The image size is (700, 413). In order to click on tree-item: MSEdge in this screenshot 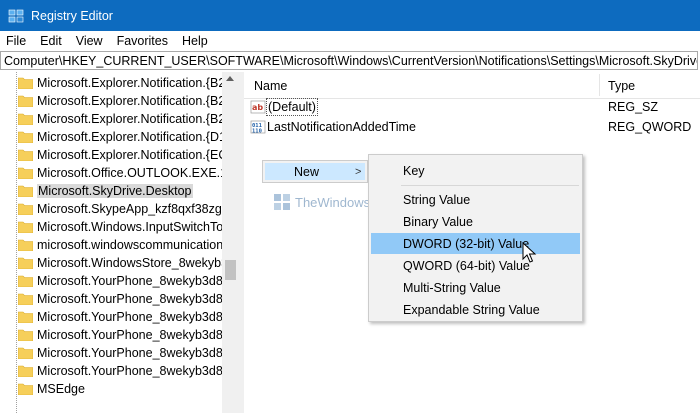, I will do `click(120, 389)`.